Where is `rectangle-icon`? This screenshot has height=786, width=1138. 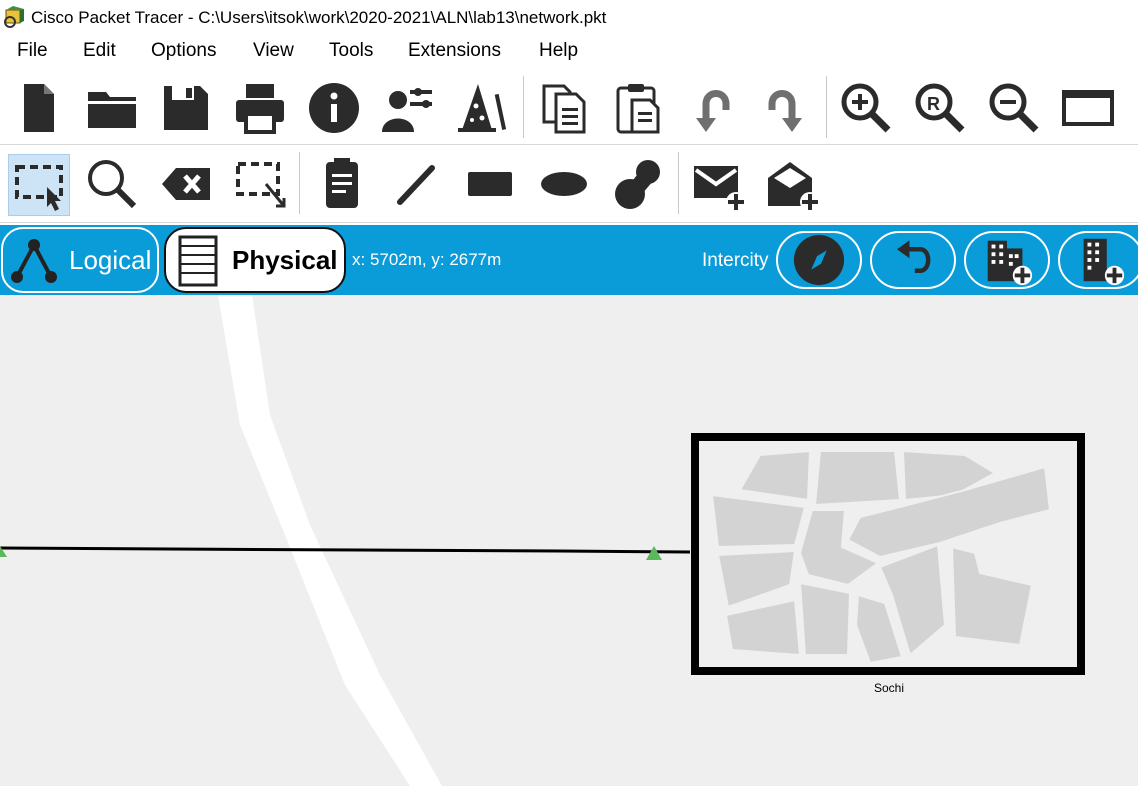
rectangle-icon is located at coordinates (490, 184).